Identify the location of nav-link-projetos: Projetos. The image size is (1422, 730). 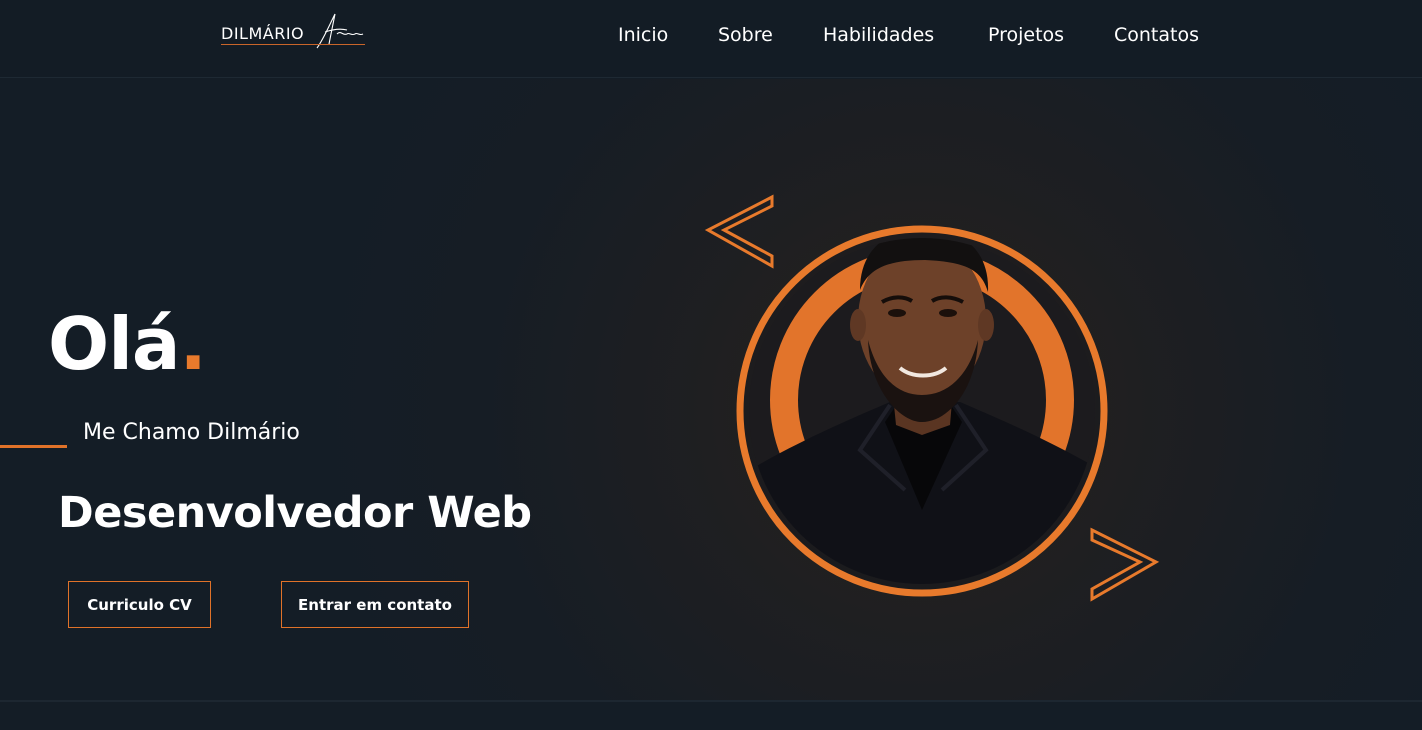
(1026, 35).